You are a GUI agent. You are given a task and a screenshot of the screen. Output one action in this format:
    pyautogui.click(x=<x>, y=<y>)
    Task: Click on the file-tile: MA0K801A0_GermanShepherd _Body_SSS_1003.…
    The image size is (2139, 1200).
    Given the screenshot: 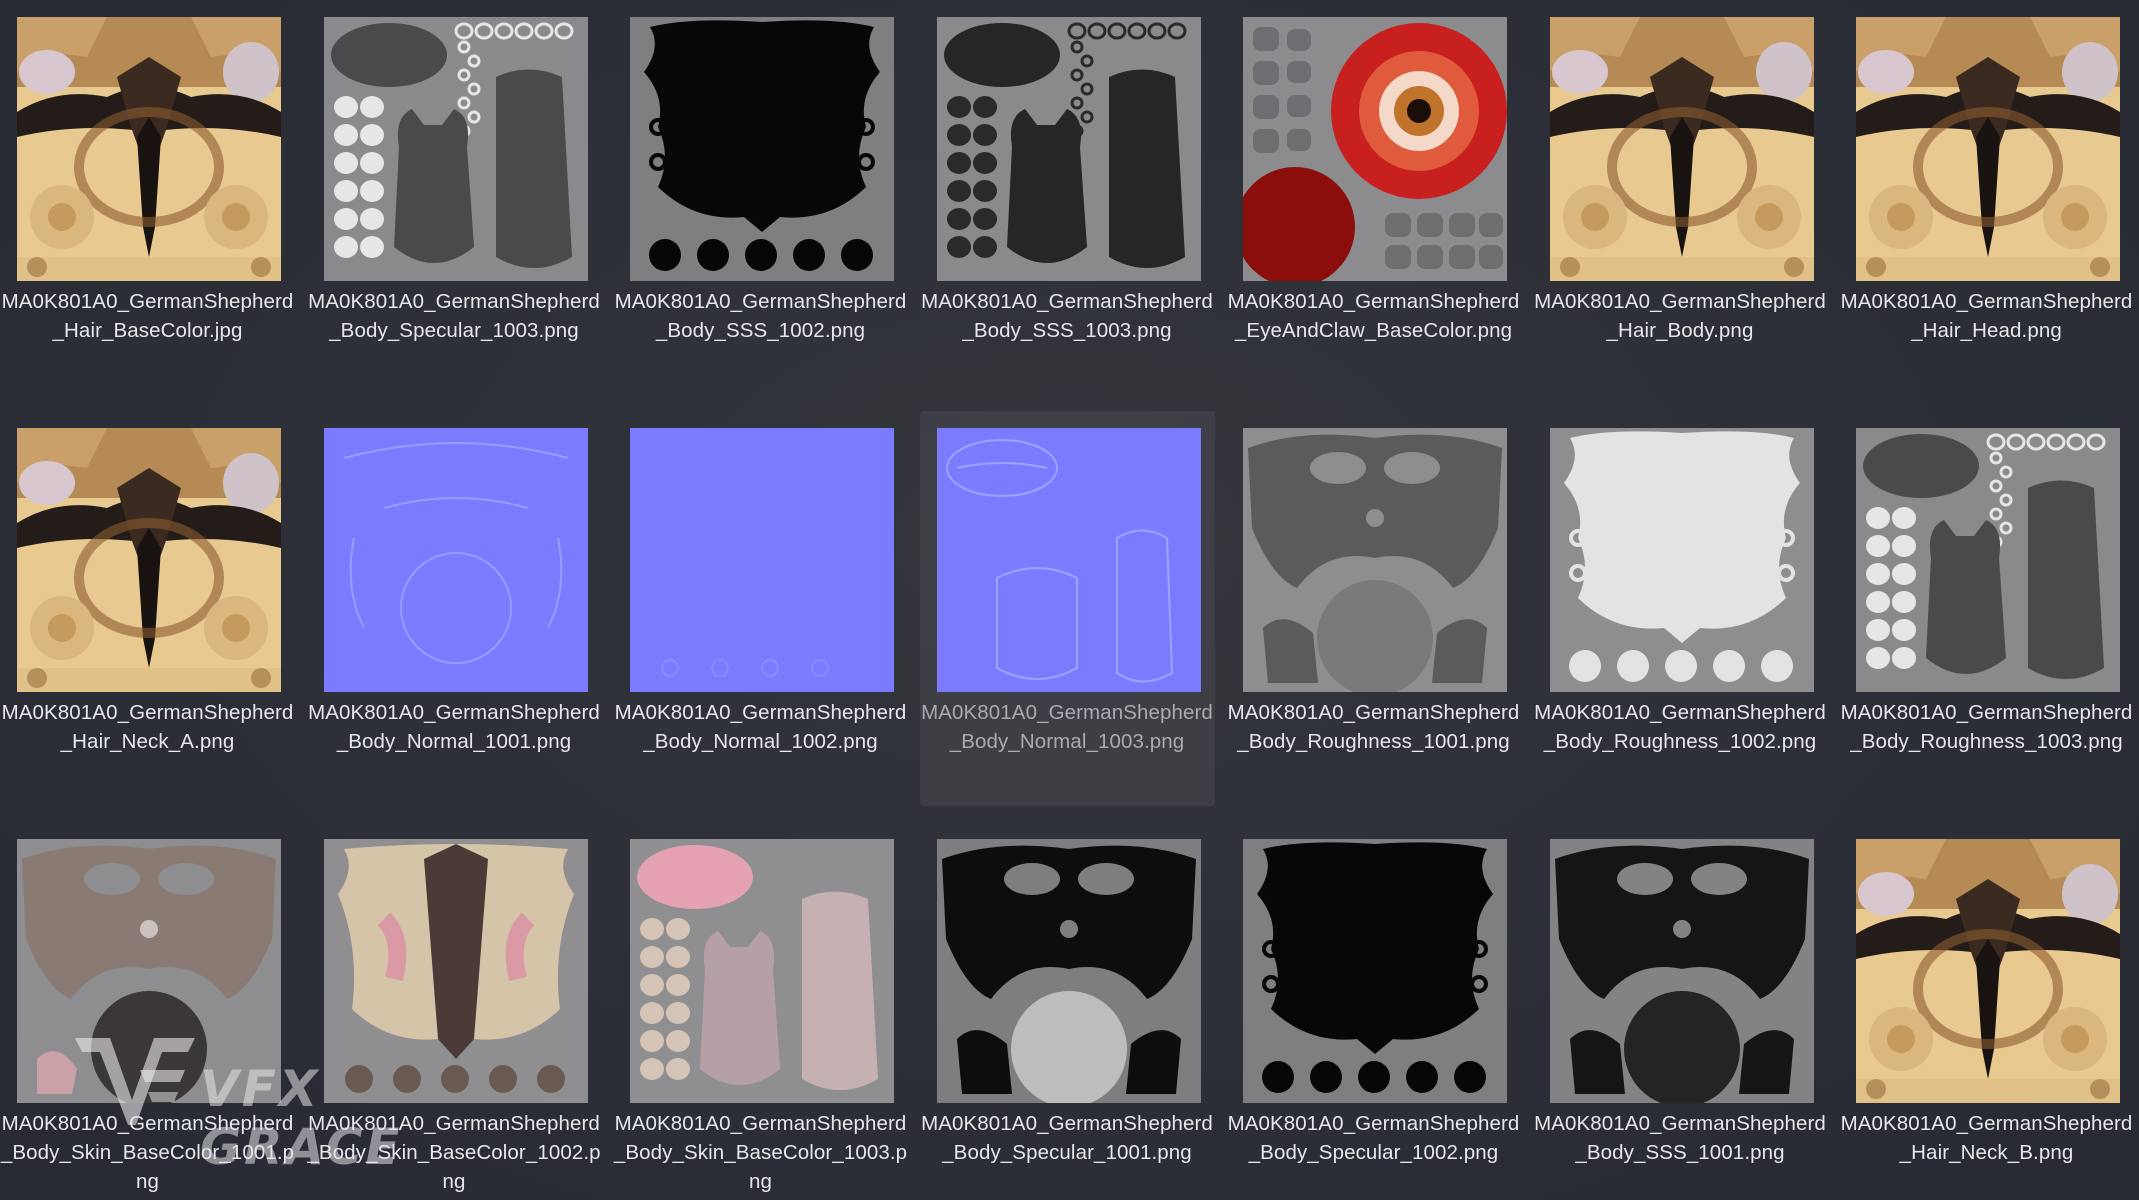 What is the action you would take?
    pyautogui.click(x=1067, y=197)
    